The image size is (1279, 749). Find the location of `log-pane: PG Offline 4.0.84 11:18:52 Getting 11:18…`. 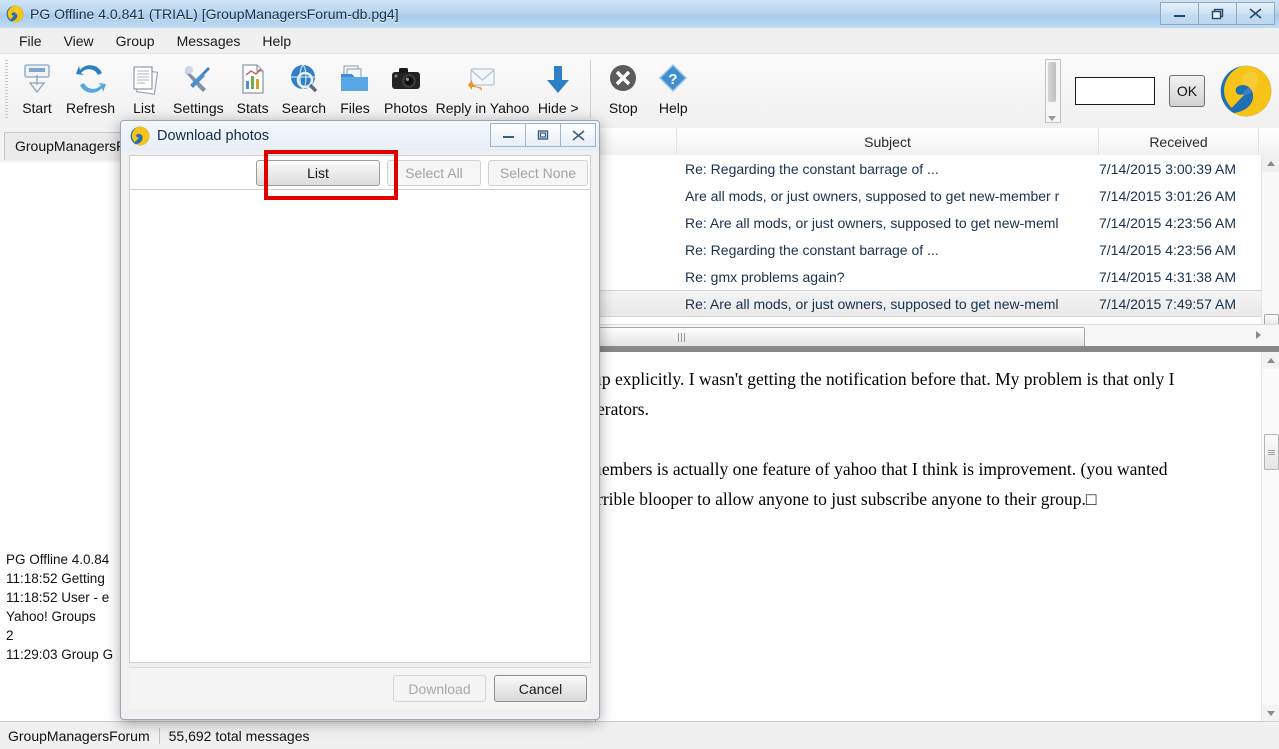

log-pane: PG Offline 4.0.84 11:18:52 Getting 11:18… is located at coordinates (60, 634).